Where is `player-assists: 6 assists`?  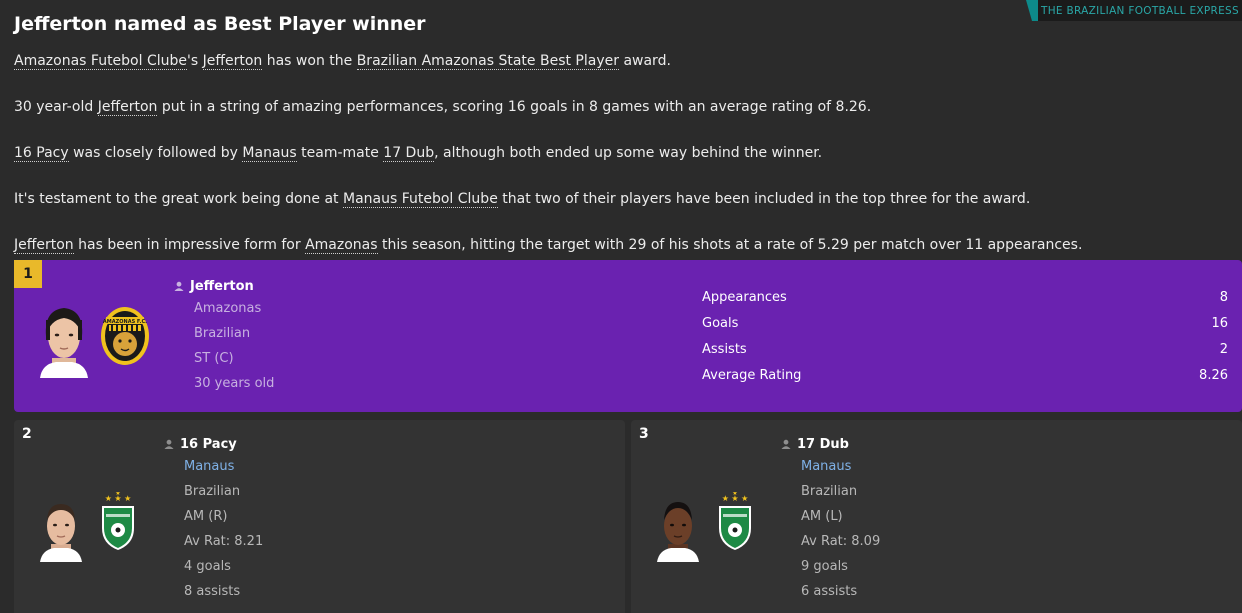
player-assists: 6 assists is located at coordinates (829, 591).